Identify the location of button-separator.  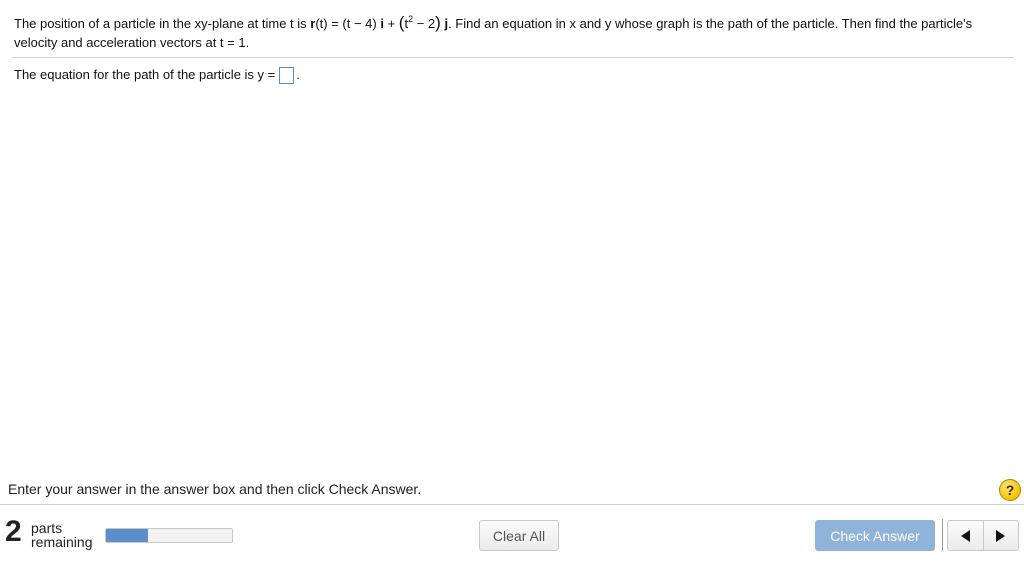
(942, 535).